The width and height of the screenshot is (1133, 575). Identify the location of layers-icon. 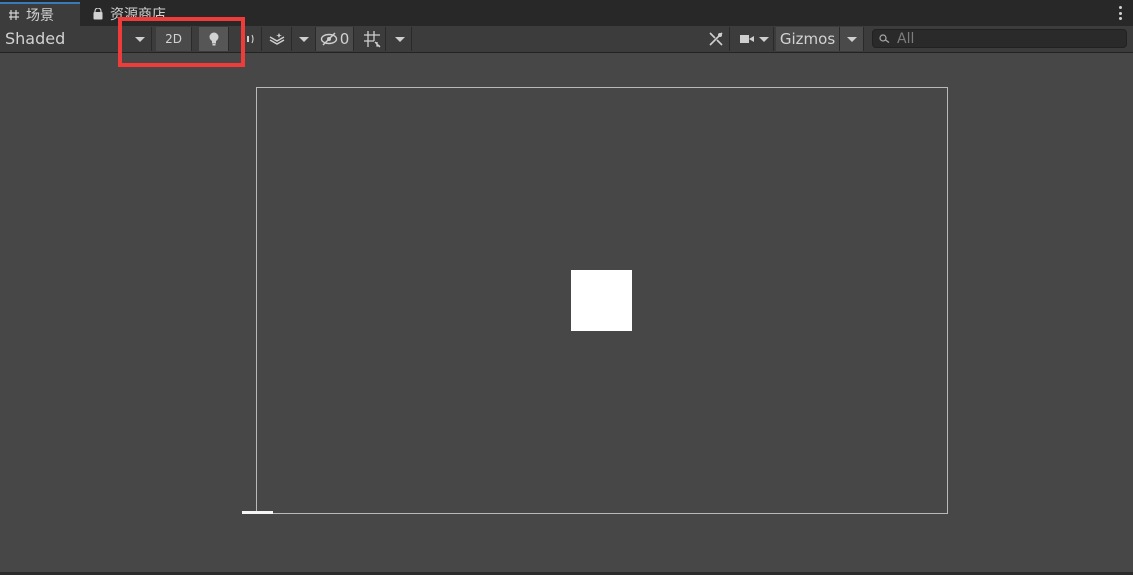
(276, 39).